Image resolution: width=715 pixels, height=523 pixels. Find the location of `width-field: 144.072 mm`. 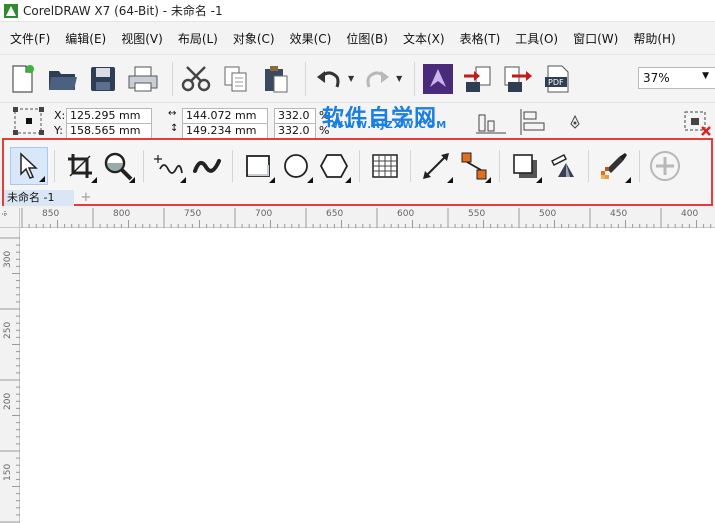

width-field: 144.072 mm is located at coordinates (225, 116).